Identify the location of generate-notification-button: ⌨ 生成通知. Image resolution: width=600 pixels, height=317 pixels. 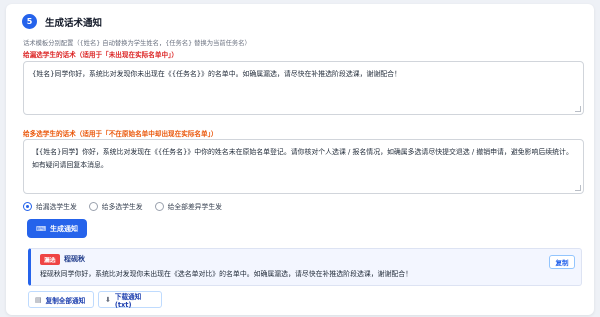
(57, 228).